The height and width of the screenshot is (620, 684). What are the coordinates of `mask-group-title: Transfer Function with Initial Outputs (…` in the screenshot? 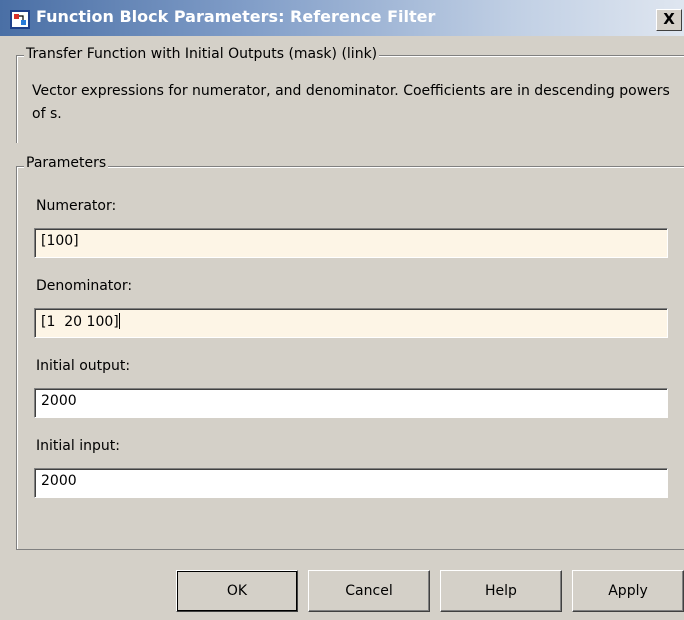 It's located at (202, 54).